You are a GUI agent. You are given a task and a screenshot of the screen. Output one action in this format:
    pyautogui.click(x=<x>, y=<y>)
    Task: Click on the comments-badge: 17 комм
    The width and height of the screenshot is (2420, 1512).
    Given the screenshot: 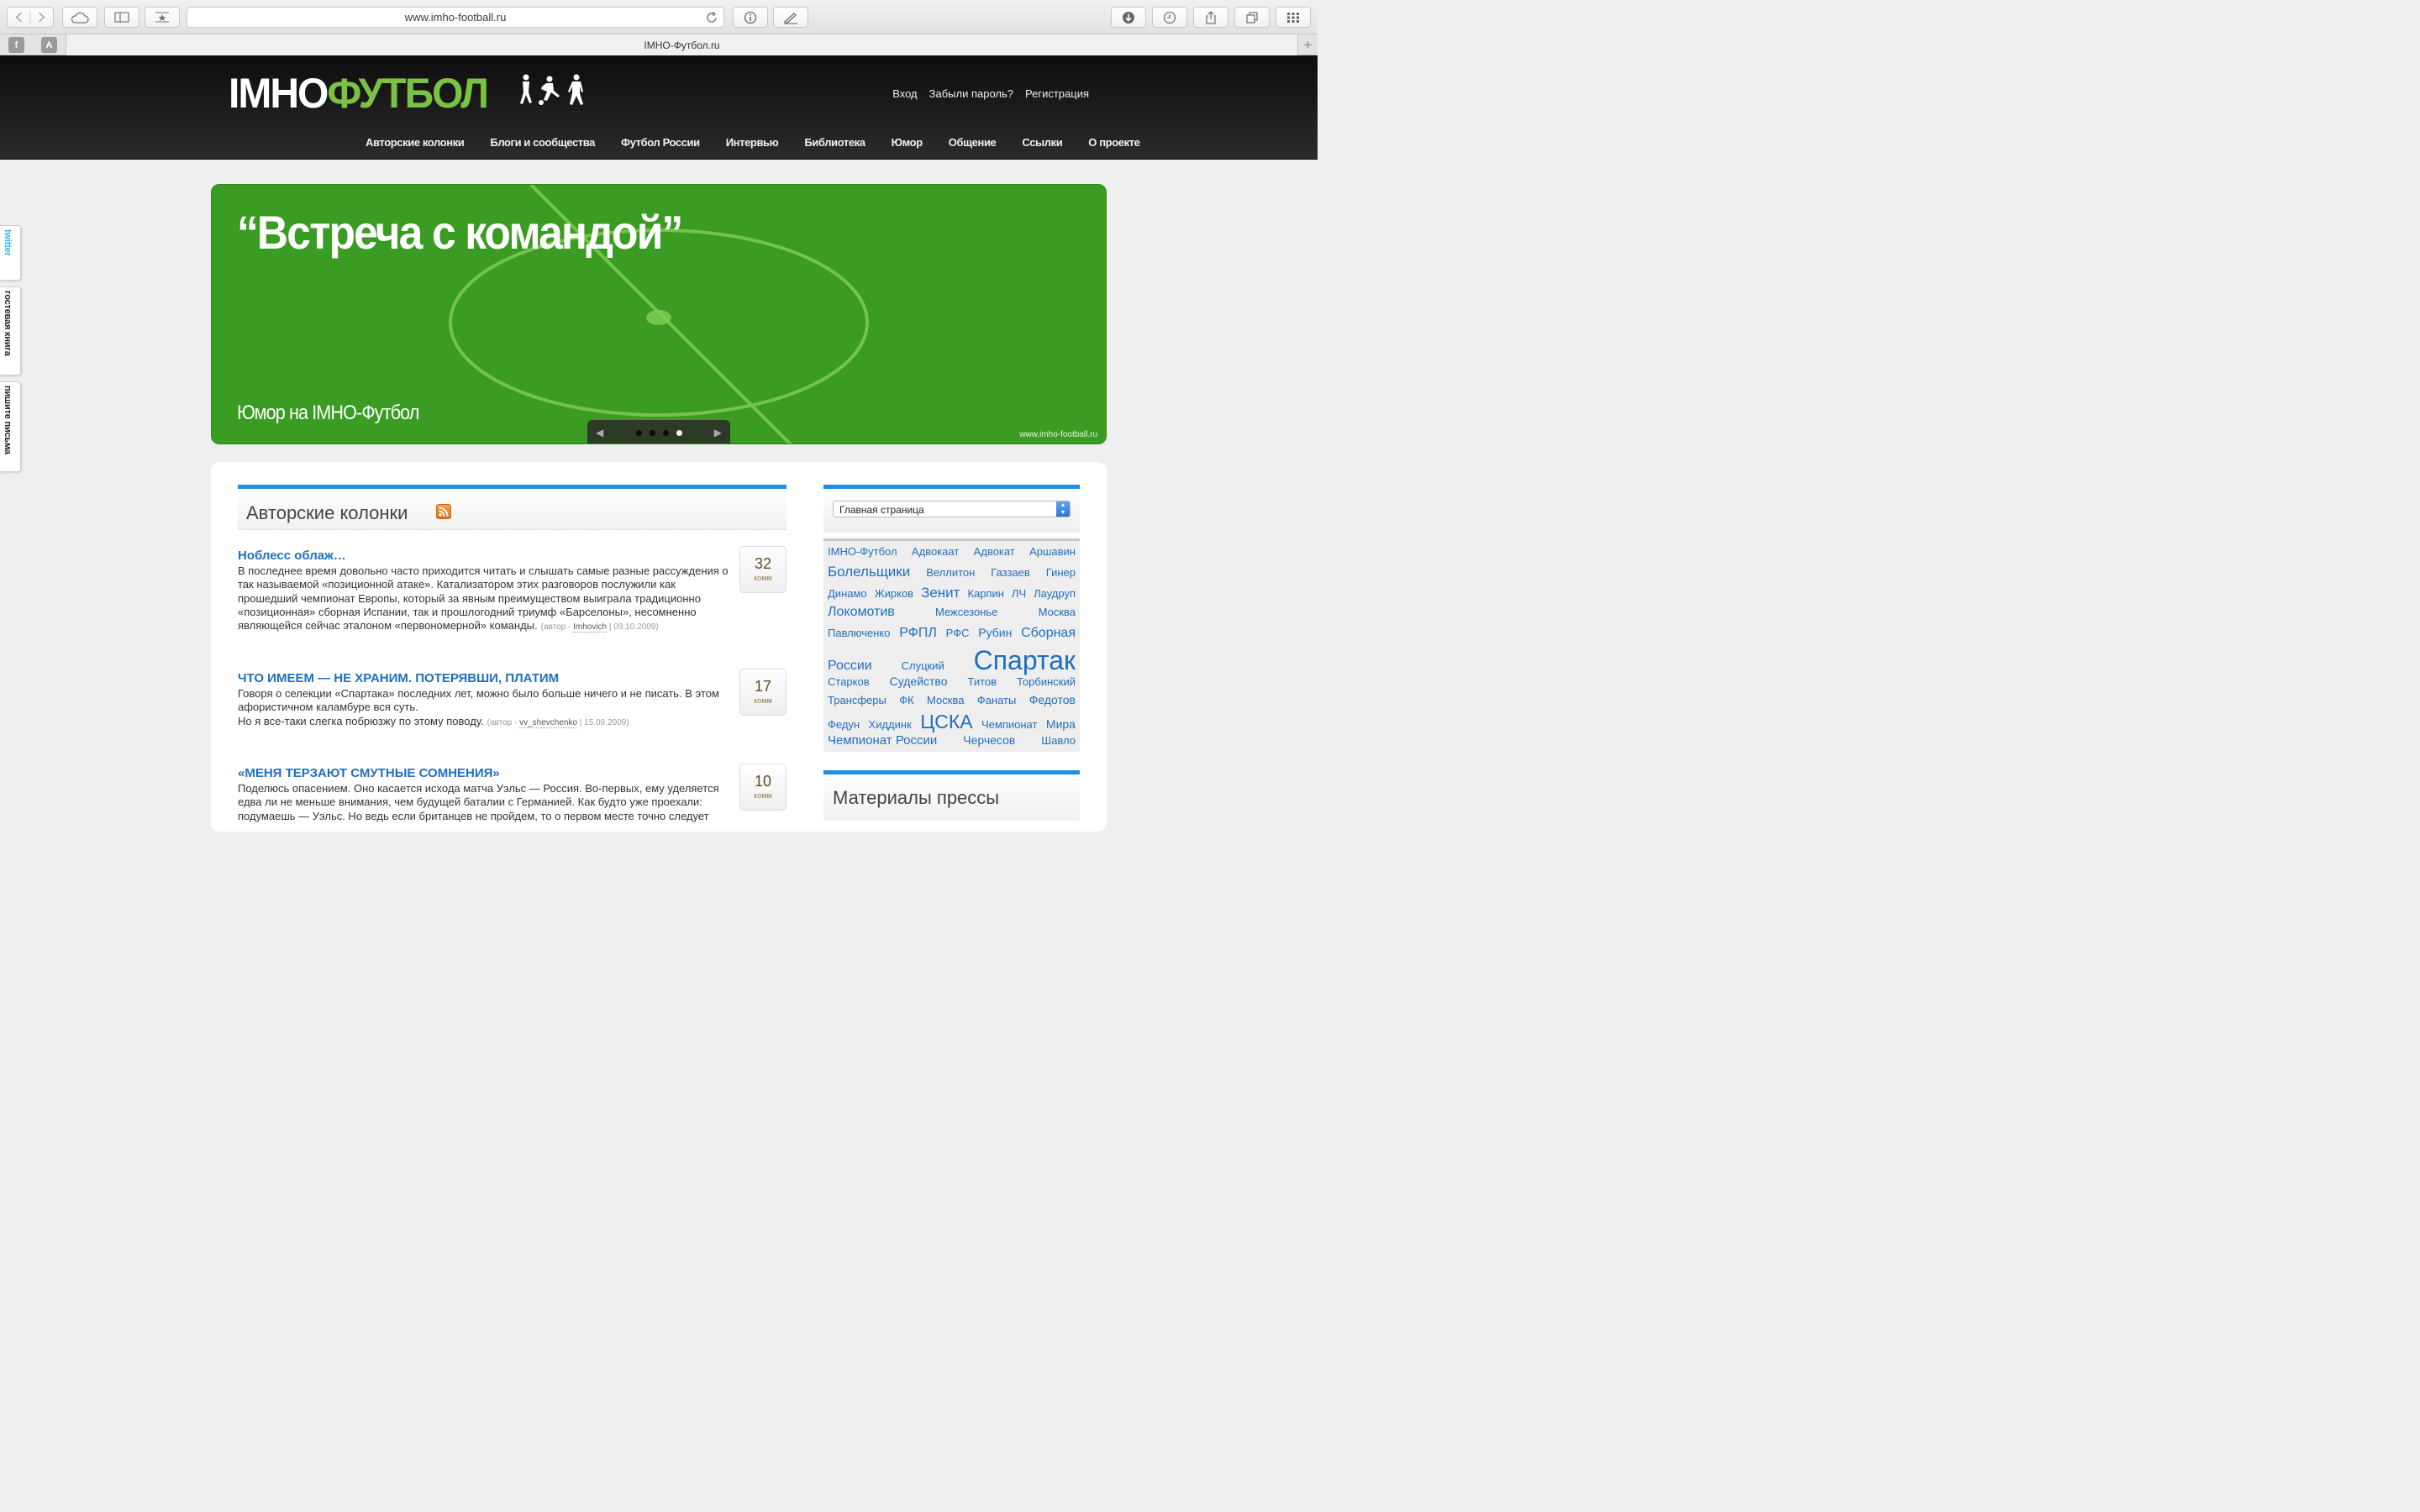 What is the action you would take?
    pyautogui.click(x=763, y=692)
    